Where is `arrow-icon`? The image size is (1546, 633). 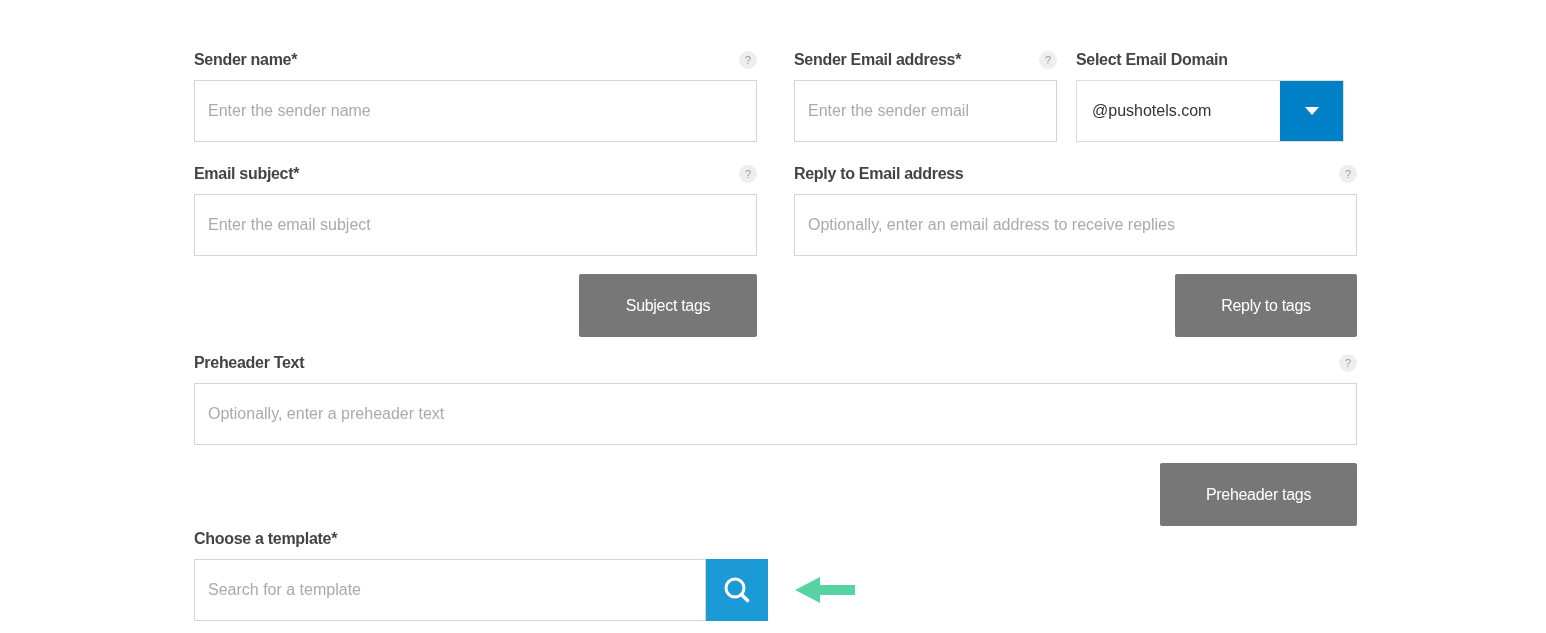
arrow-icon is located at coordinates (825, 590).